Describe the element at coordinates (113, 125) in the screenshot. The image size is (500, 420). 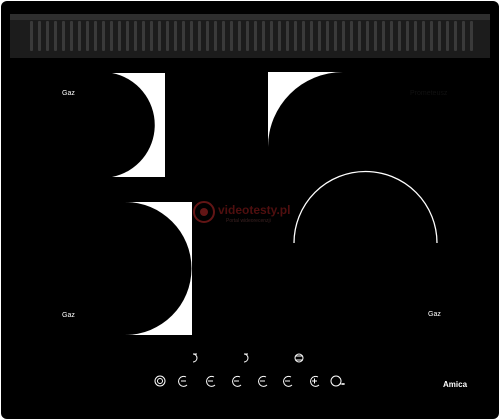
I see `zone-top-left: Gaz` at that location.